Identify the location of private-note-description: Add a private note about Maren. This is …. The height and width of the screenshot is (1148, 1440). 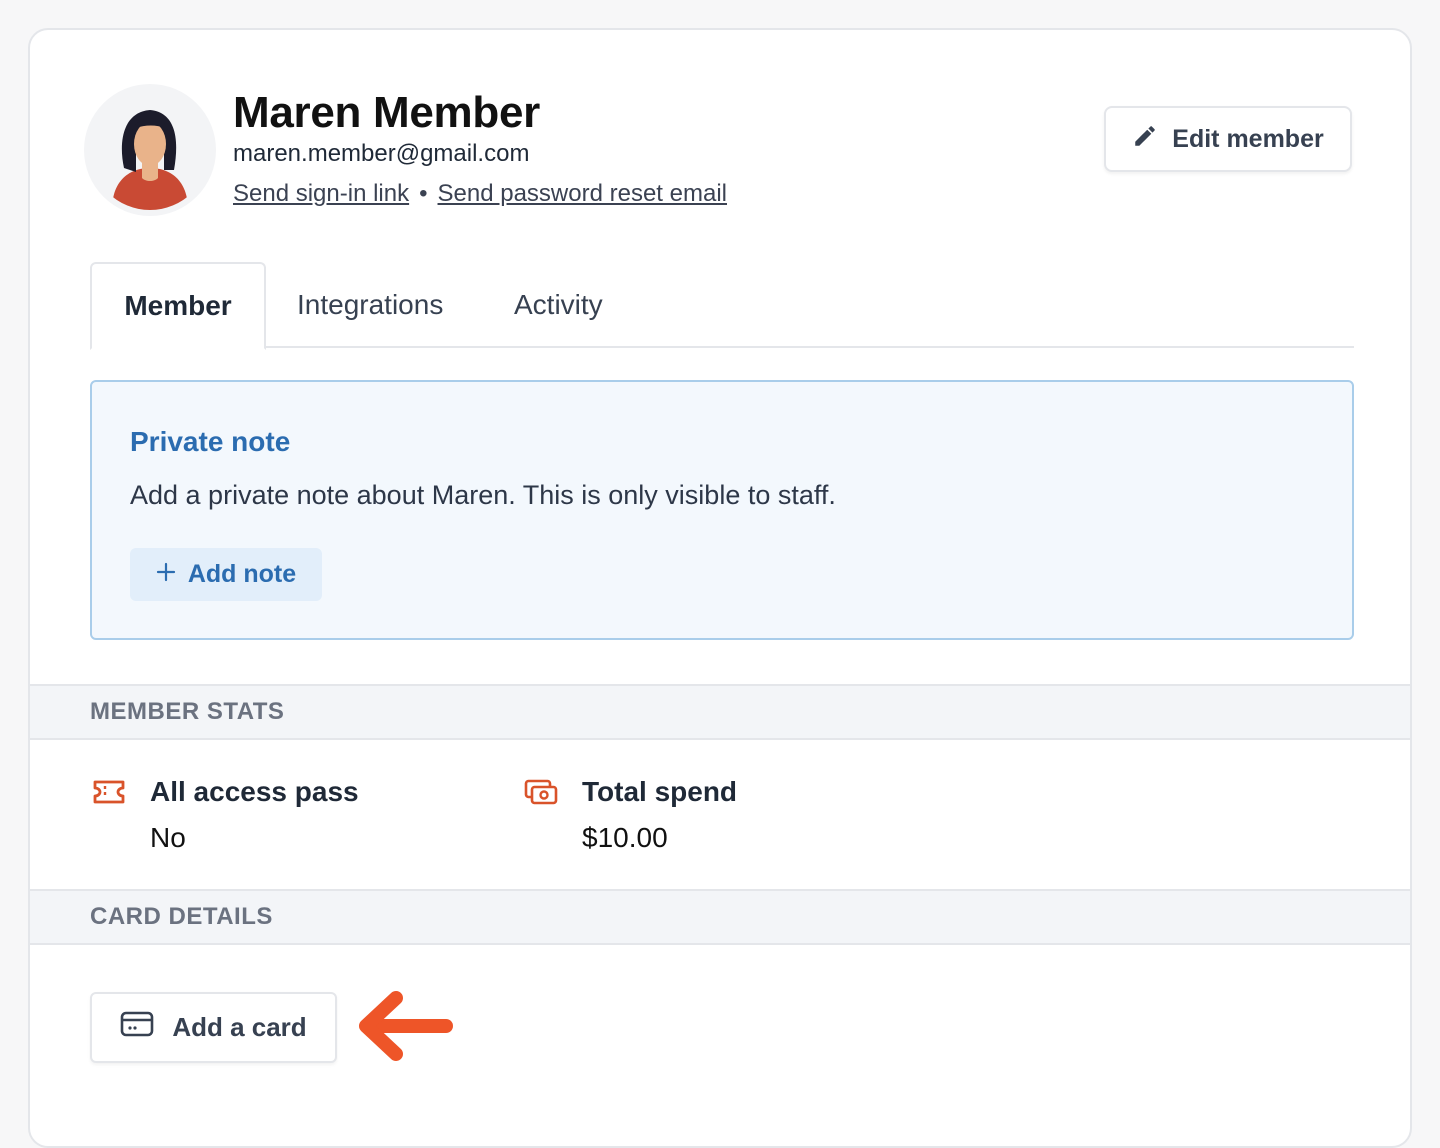
(483, 495).